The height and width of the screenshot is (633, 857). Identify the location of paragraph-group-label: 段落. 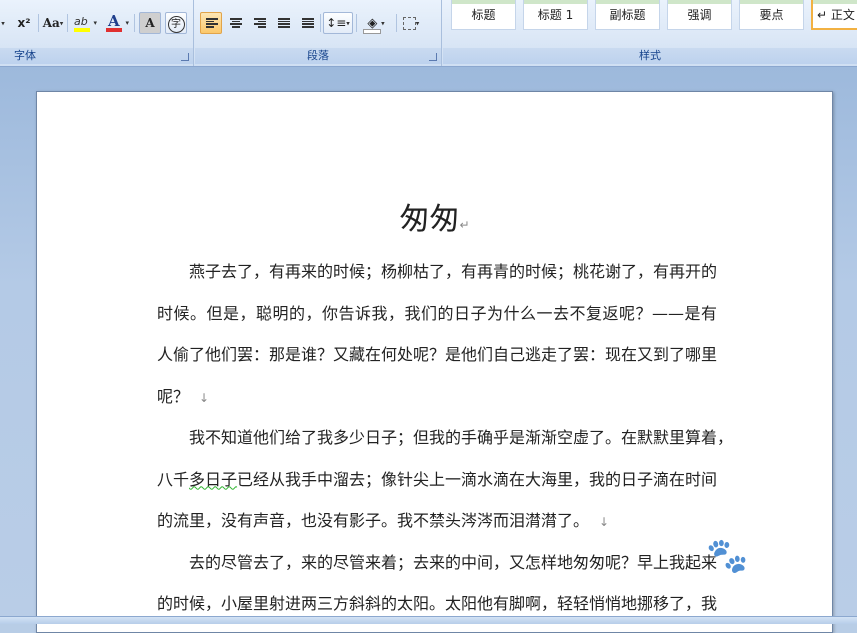
(318, 56).